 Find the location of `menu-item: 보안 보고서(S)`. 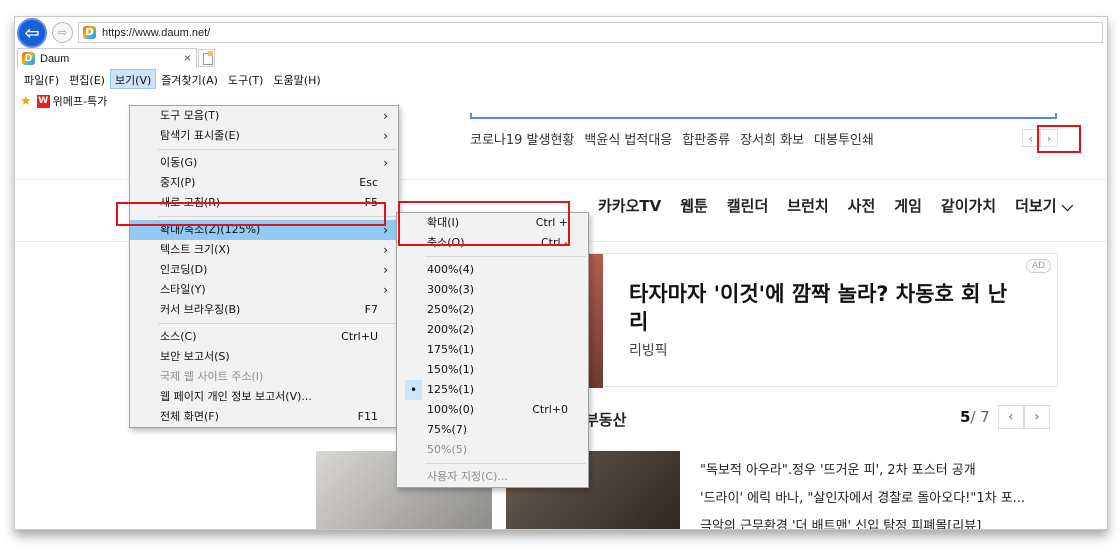

menu-item: 보안 보고서(S) is located at coordinates (264, 357).